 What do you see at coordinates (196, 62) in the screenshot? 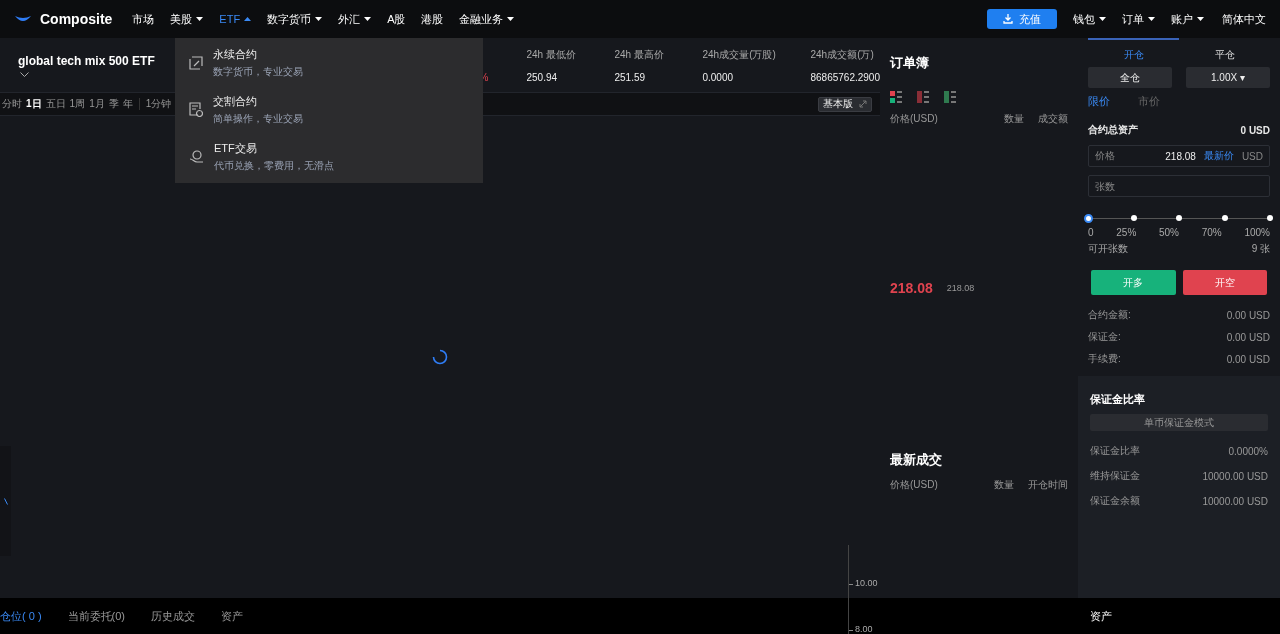
I see `edit-note-icon` at bounding box center [196, 62].